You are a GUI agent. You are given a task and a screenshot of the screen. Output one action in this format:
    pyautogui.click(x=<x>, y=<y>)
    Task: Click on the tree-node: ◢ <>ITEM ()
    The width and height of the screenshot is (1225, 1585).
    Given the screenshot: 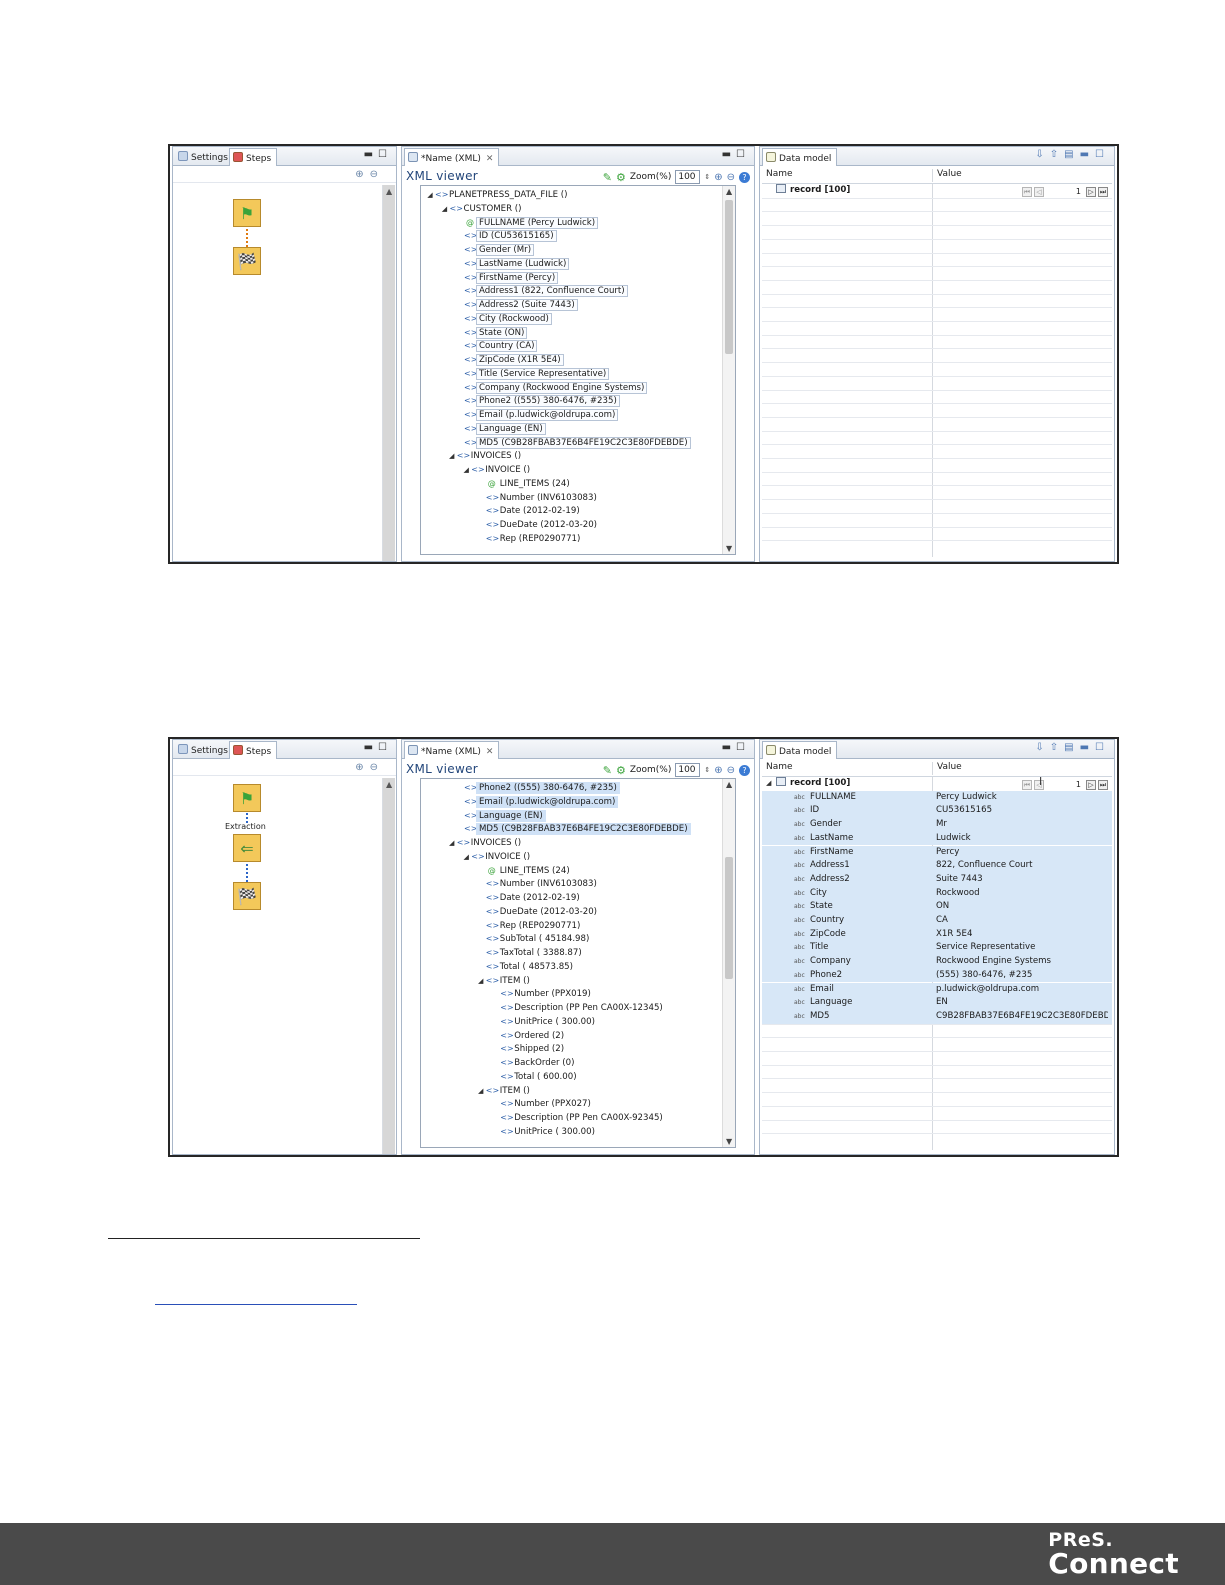 What is the action you would take?
    pyautogui.click(x=504, y=1091)
    